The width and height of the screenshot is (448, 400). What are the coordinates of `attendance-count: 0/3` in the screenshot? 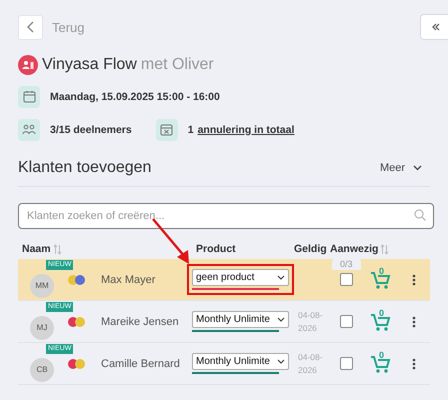 It's located at (346, 264).